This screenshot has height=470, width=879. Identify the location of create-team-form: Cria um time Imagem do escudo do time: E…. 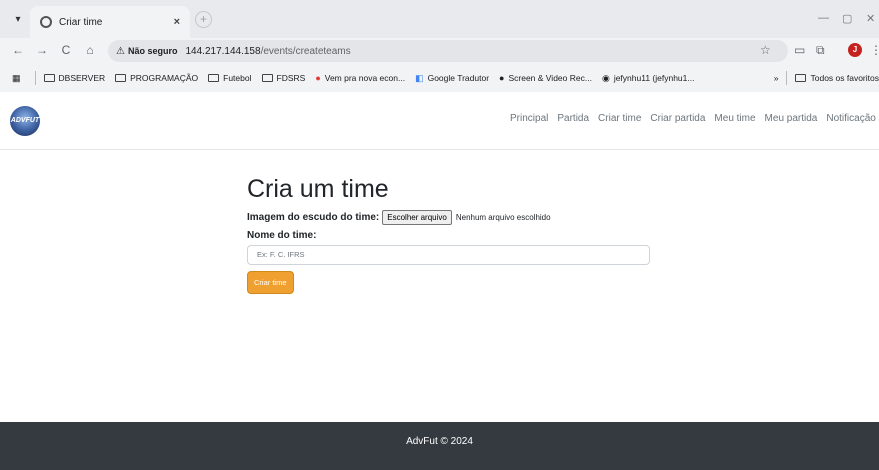
(448, 234).